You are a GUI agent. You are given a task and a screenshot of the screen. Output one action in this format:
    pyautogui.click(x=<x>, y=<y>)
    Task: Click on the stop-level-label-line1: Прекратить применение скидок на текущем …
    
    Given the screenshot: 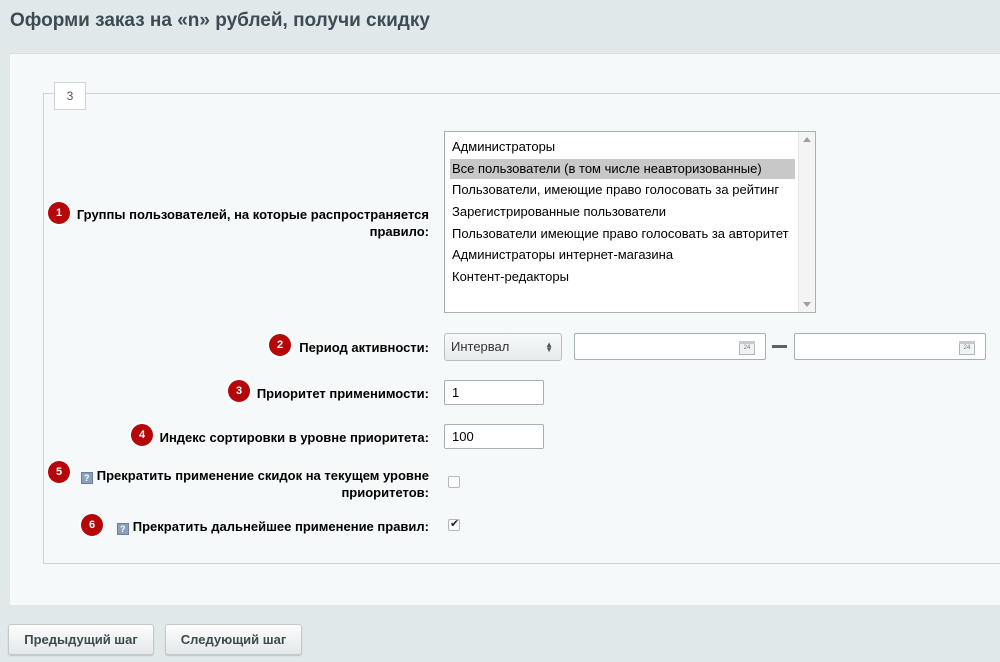 What is the action you would take?
    pyautogui.click(x=262, y=475)
    